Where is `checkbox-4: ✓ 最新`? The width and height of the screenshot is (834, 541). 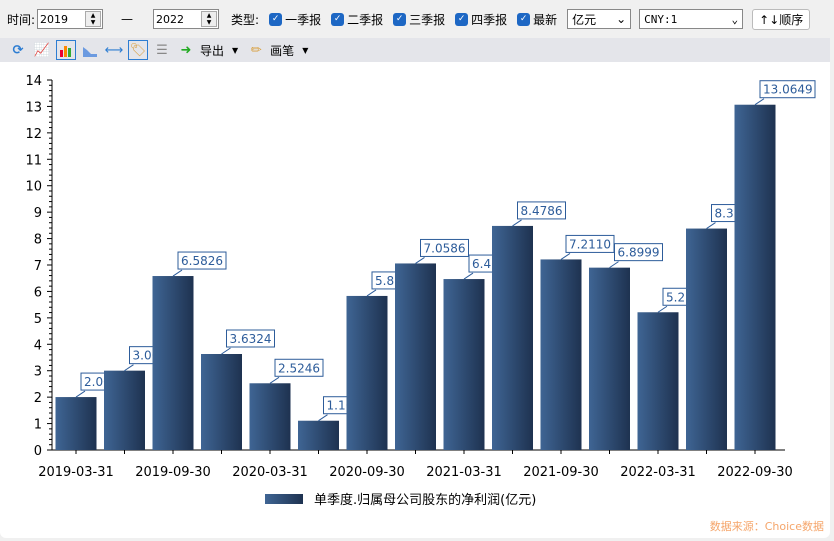
checkbox-4: ✓ 最新 is located at coordinates (537, 19).